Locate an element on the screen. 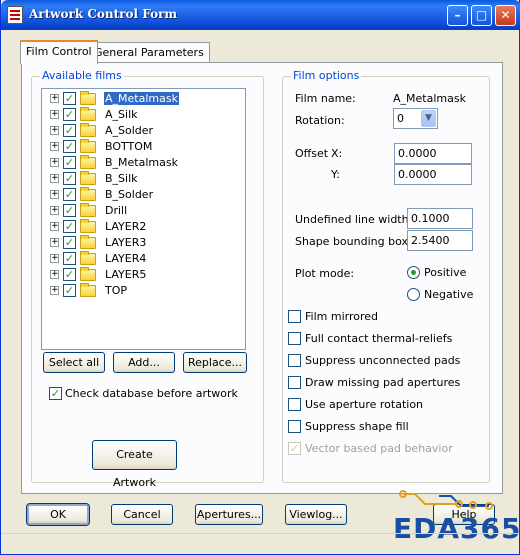 Image resolution: width=520 pixels, height=555 pixels. offset-y-label: Y: is located at coordinates (335, 174).